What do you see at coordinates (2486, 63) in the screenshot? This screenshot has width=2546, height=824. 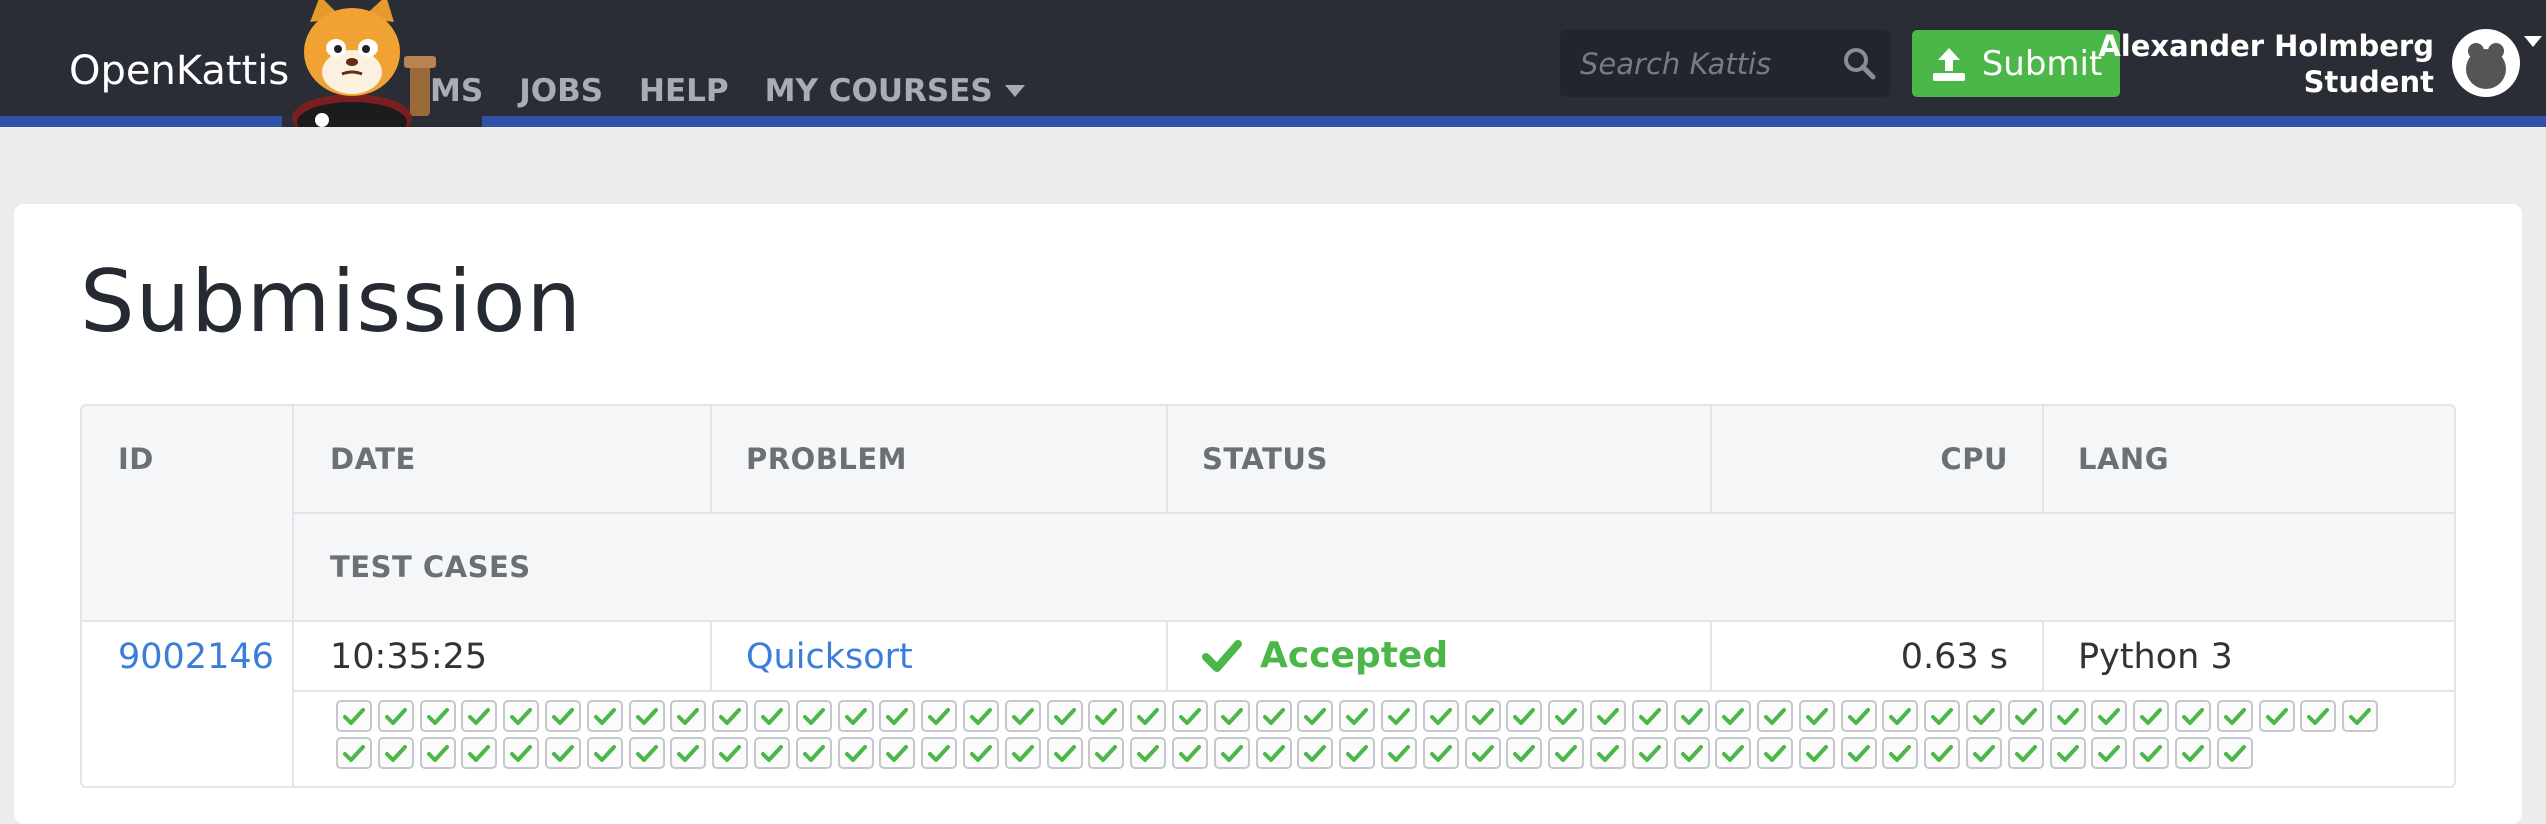 I see `avatar` at bounding box center [2486, 63].